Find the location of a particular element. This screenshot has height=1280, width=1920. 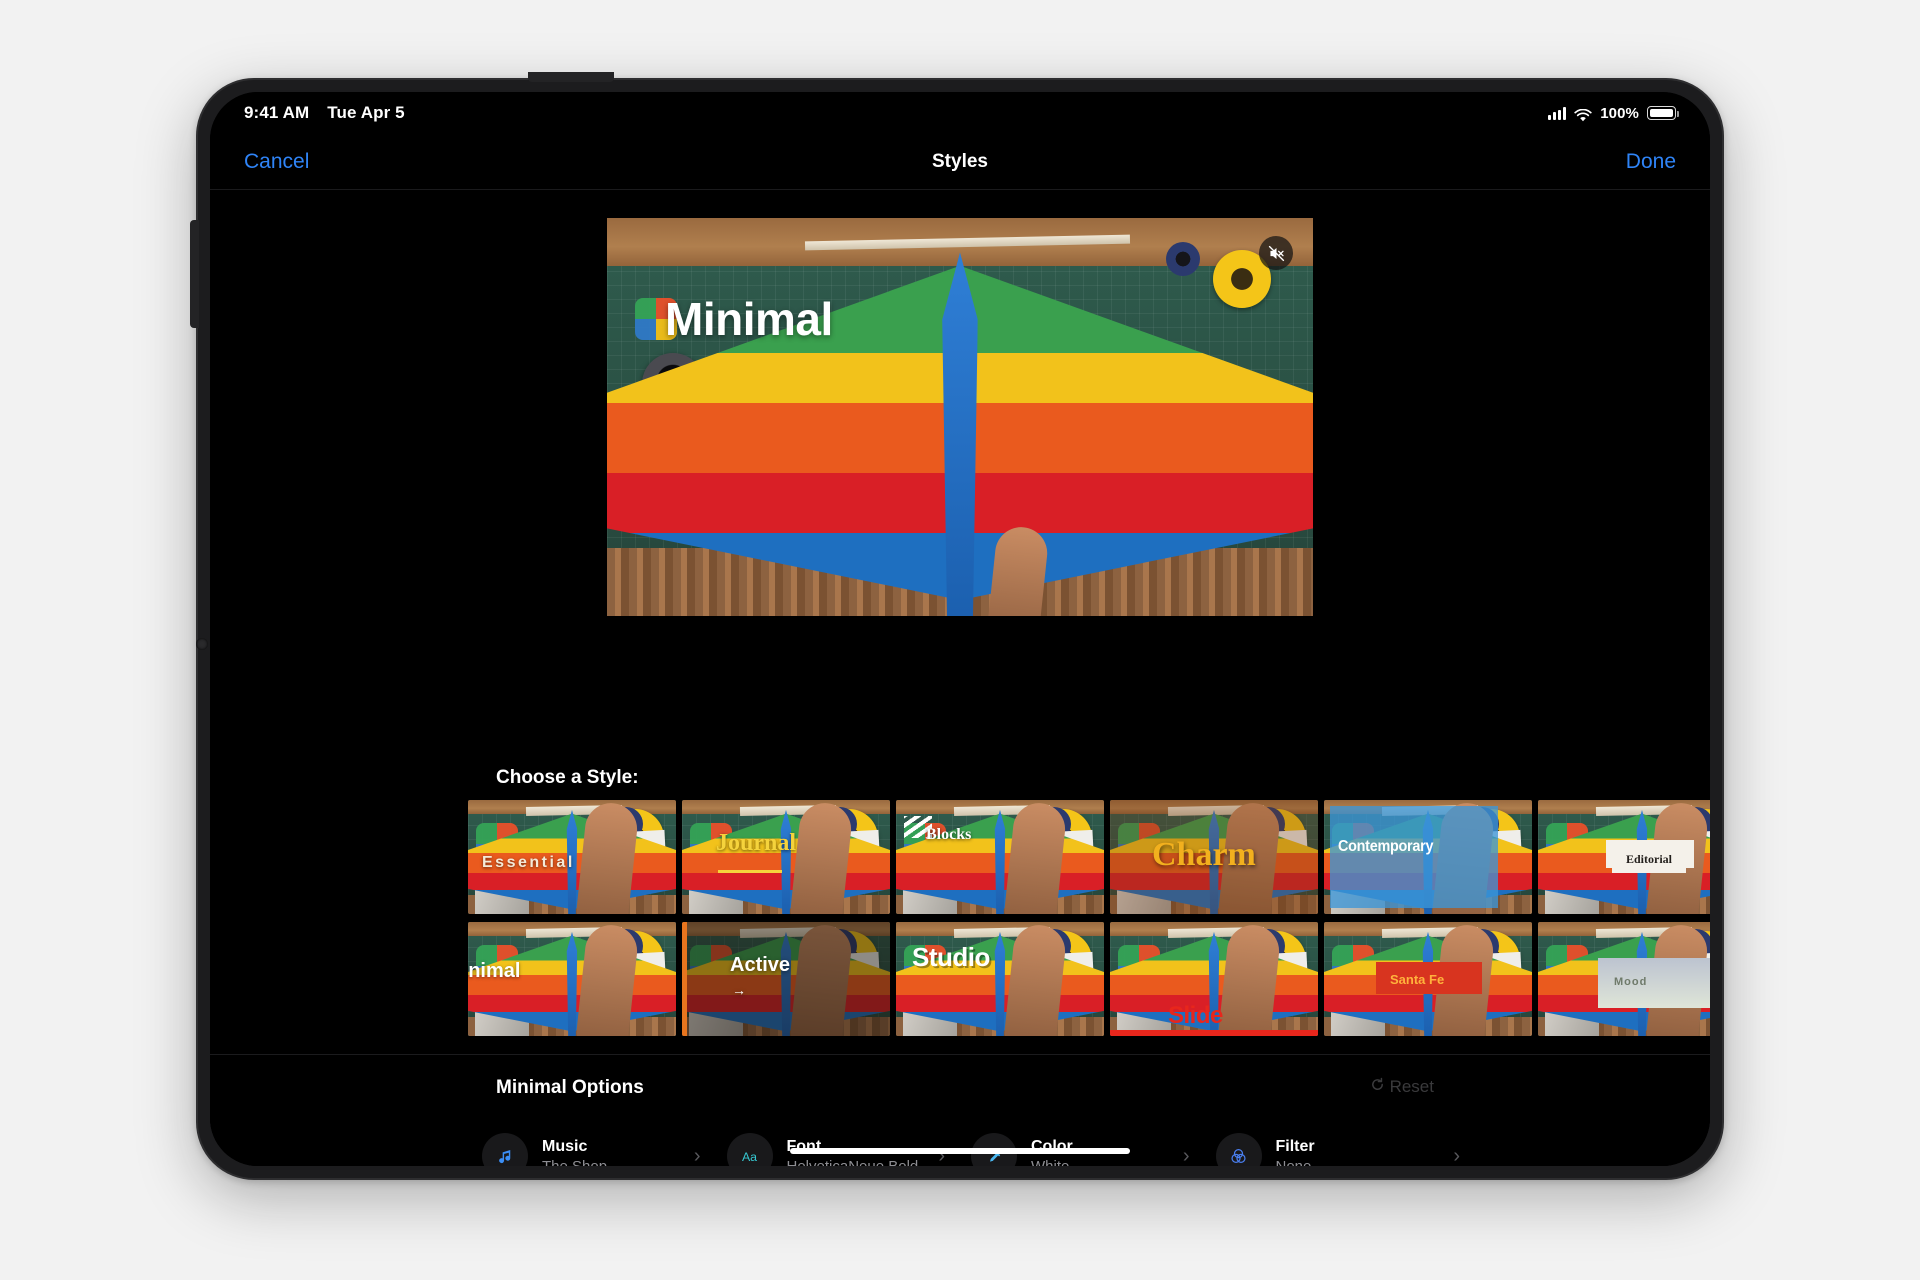

preview-scene-image is located at coordinates (960, 417).